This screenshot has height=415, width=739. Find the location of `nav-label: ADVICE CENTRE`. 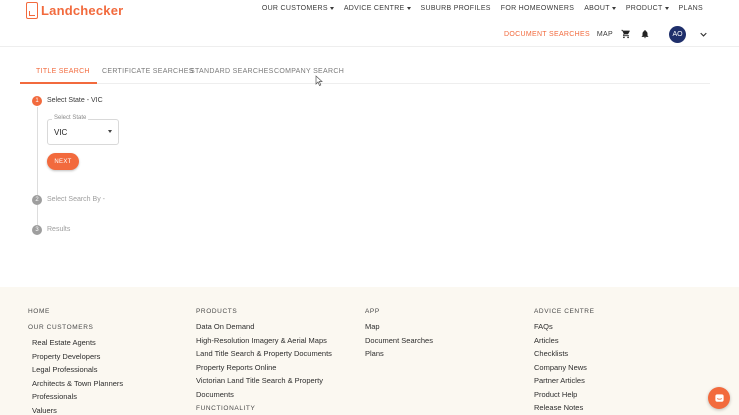

nav-label: ADVICE CENTRE is located at coordinates (374, 8).